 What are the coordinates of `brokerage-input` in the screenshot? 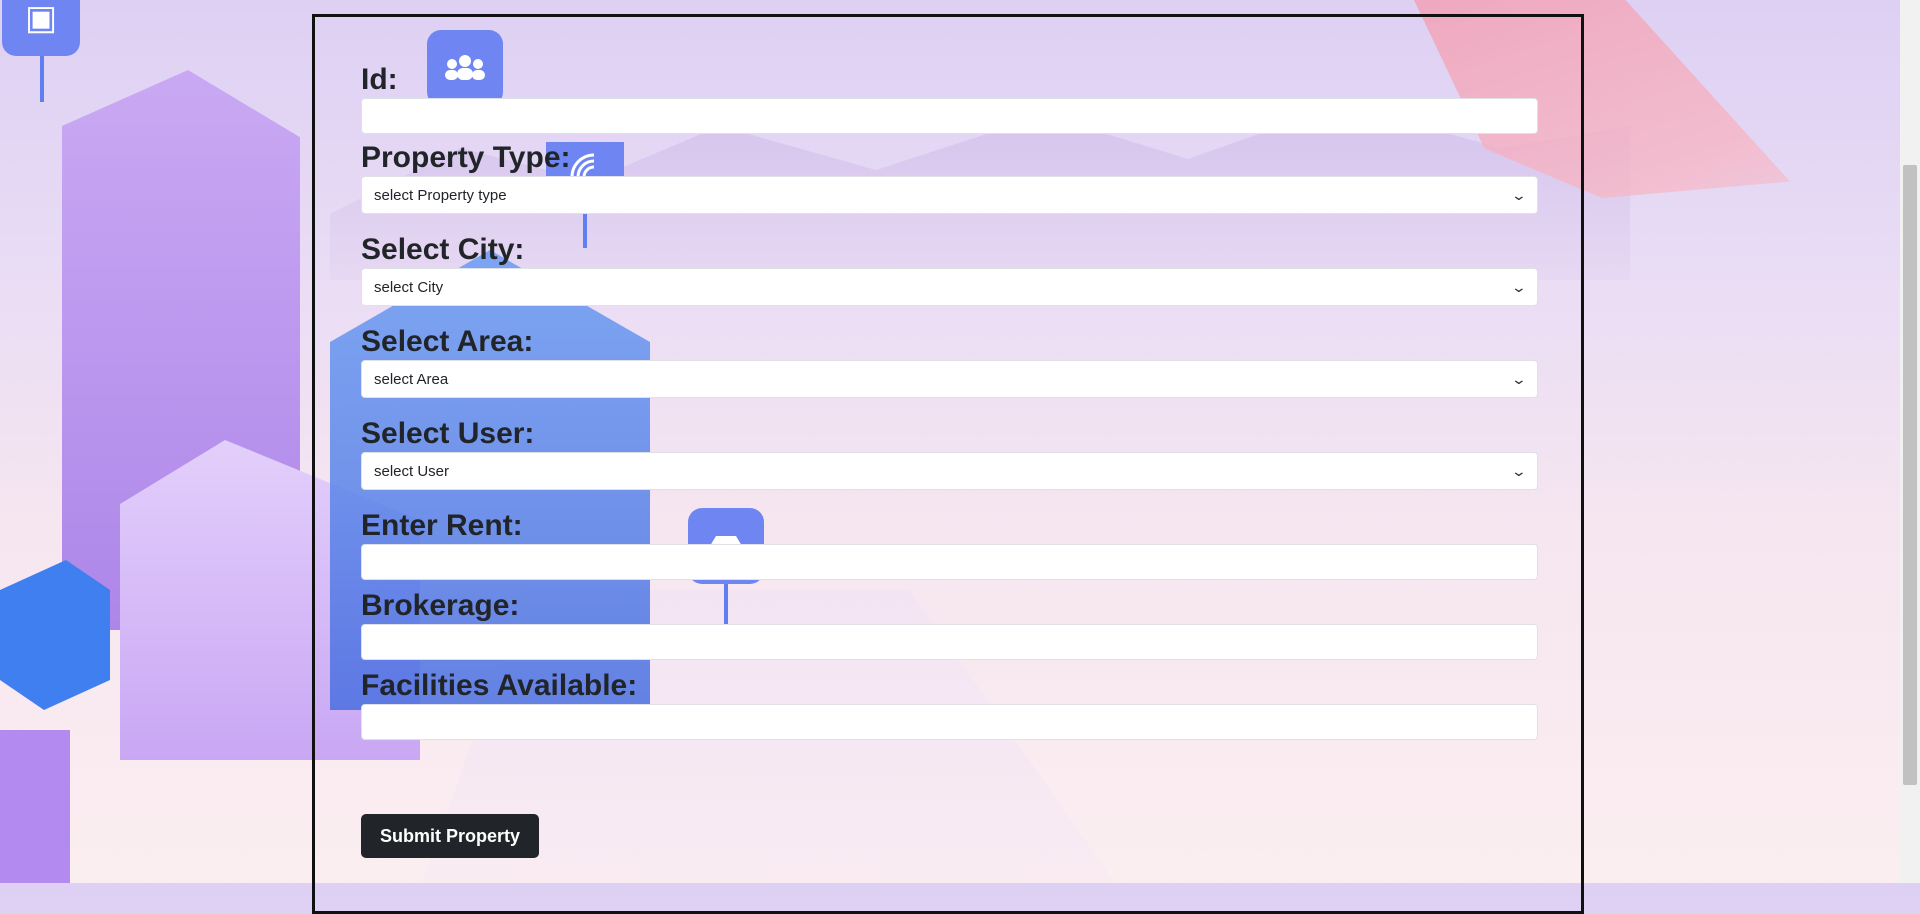 It's located at (949, 642).